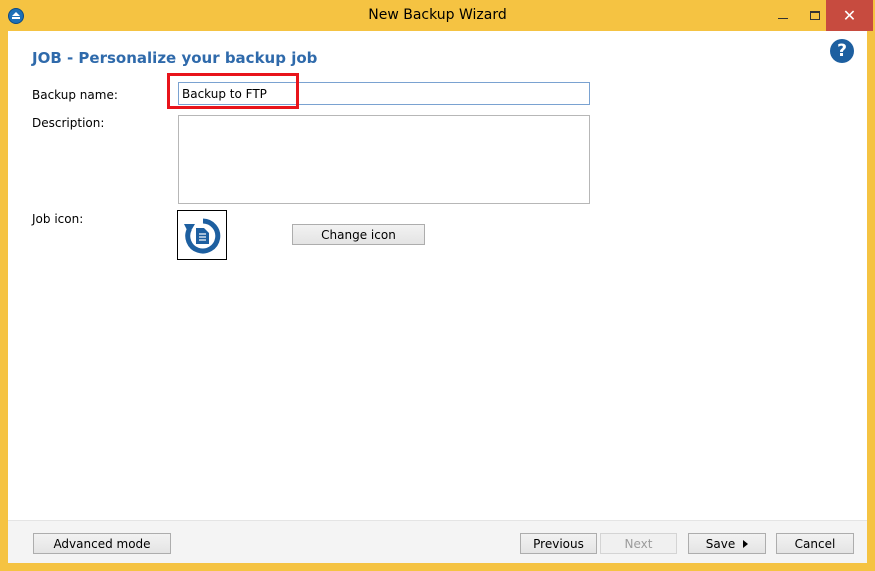 The height and width of the screenshot is (571, 875). I want to click on window-title: New Backup Wizard, so click(437, 15).